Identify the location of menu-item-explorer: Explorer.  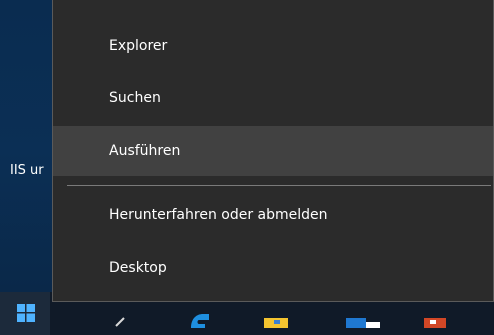
(273, 46).